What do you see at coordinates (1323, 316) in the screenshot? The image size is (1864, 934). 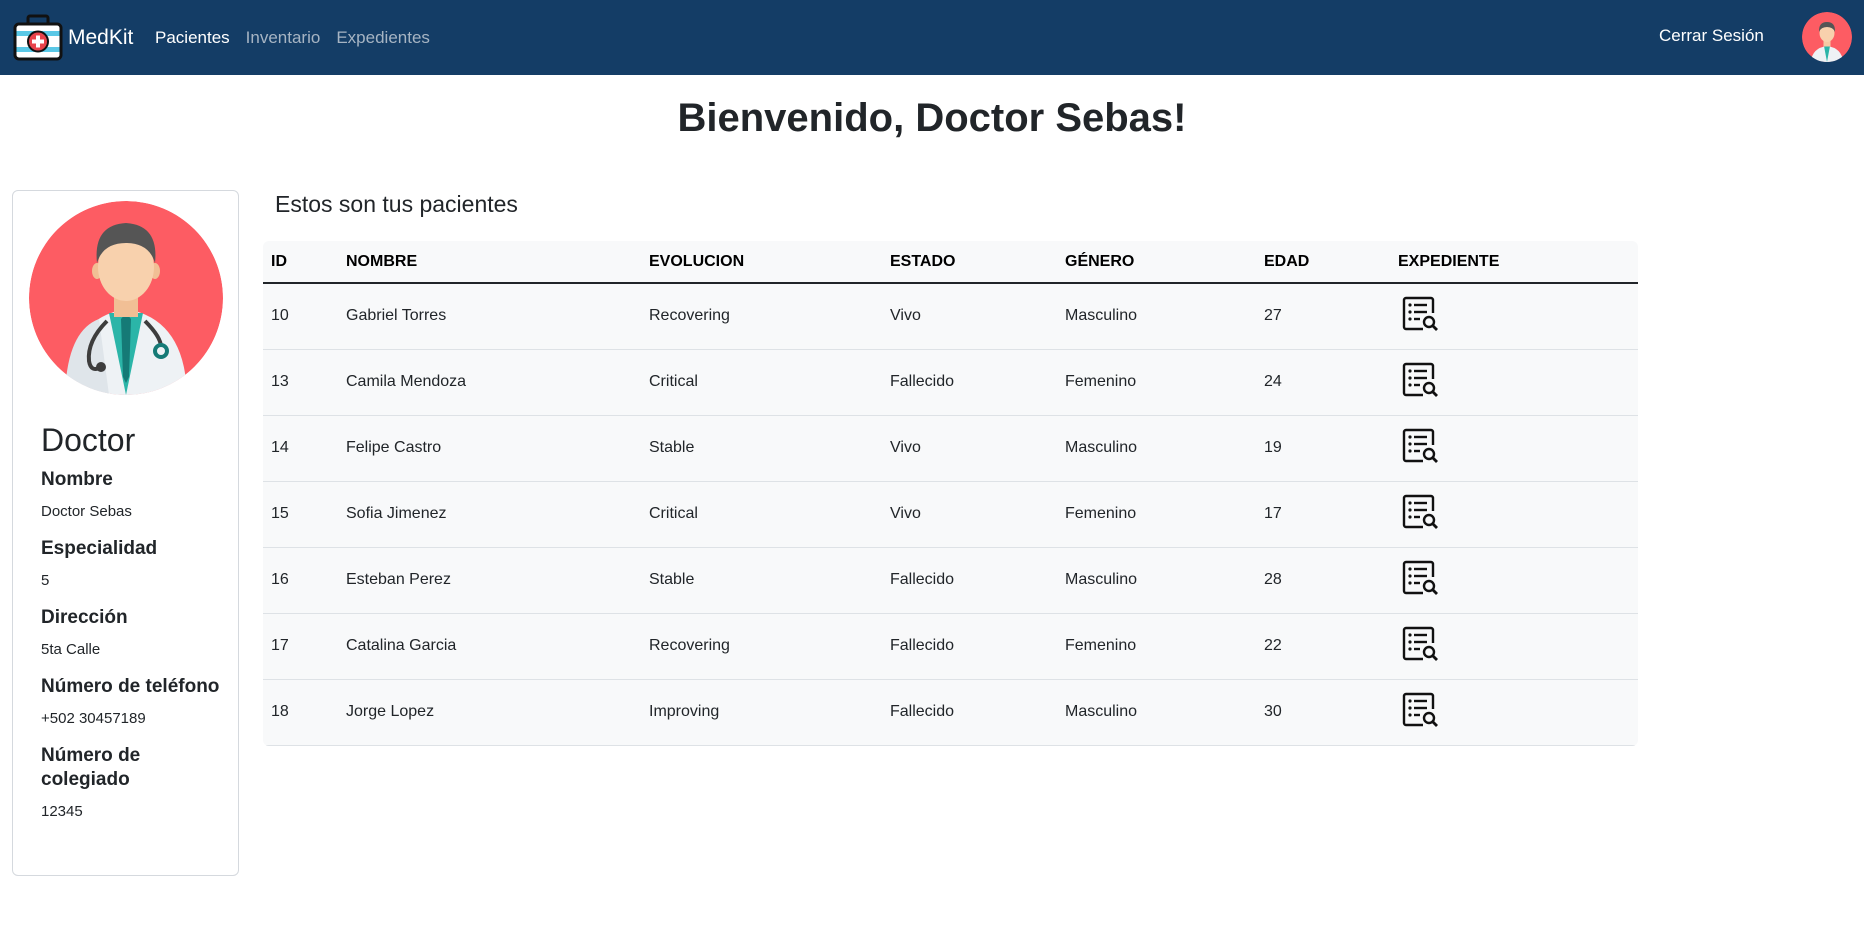 I see `cell-edad: 27` at bounding box center [1323, 316].